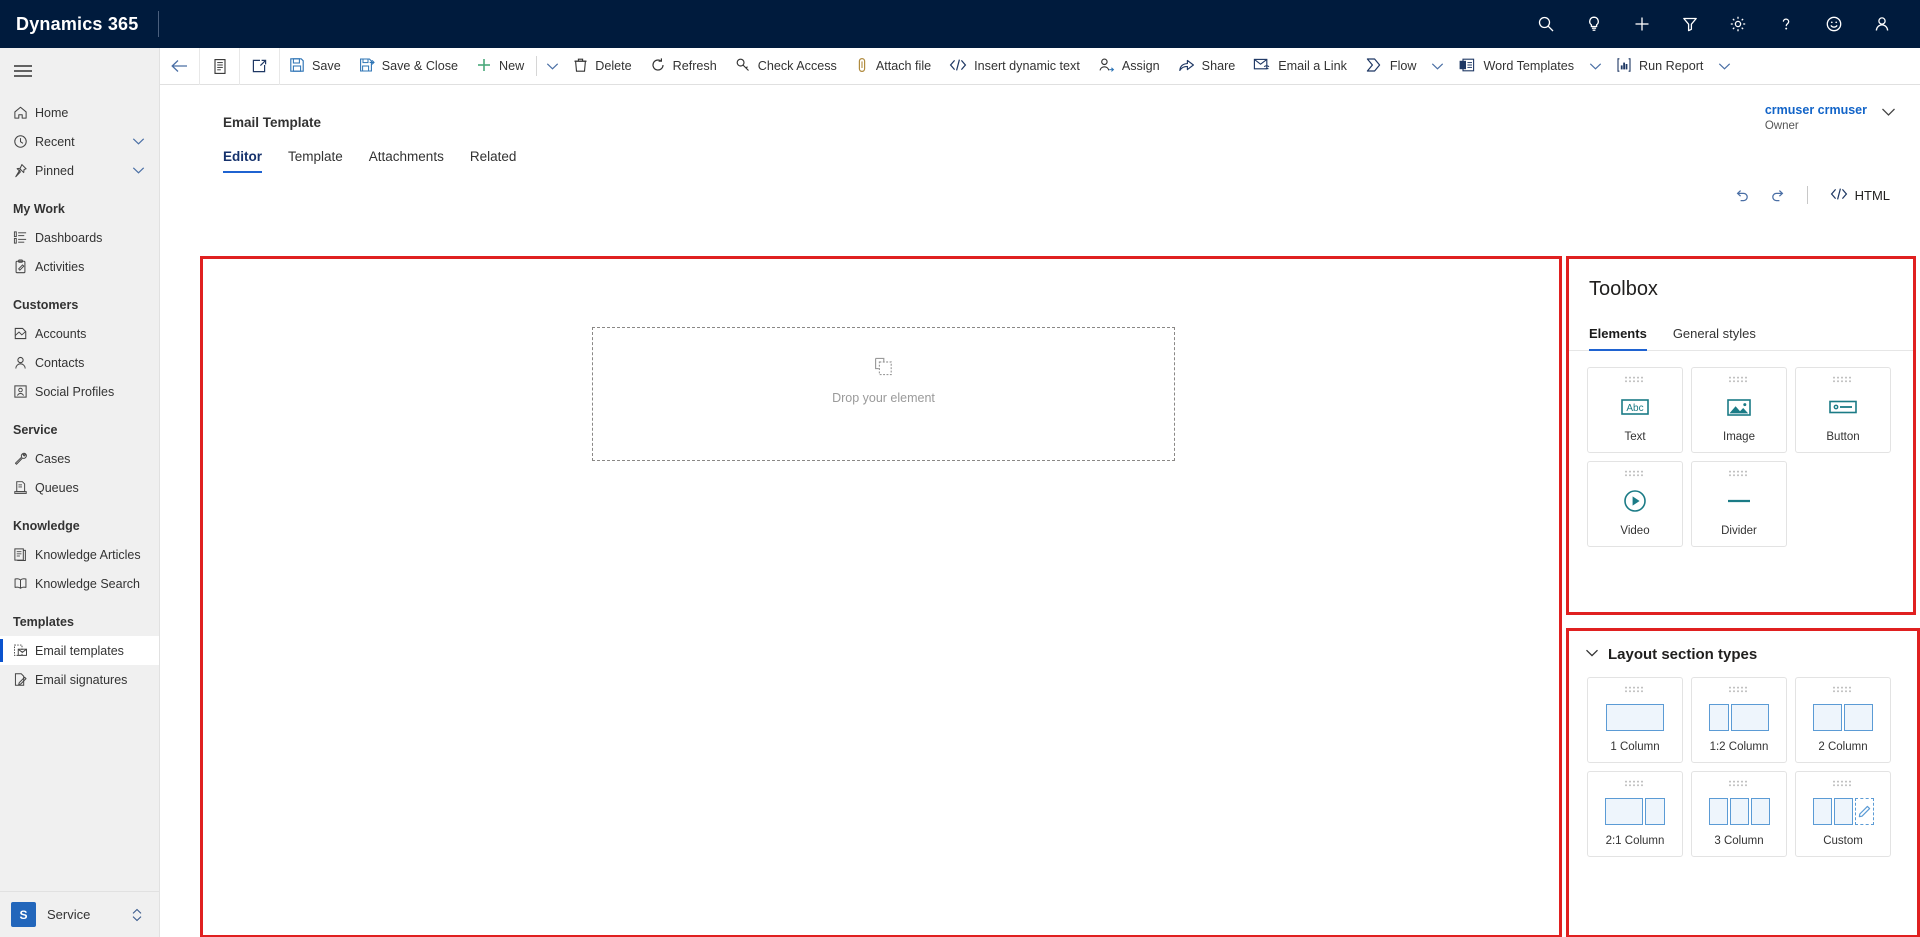  Describe the element at coordinates (54, 170) in the screenshot. I see `sidebar-item-label: Pinned` at that location.